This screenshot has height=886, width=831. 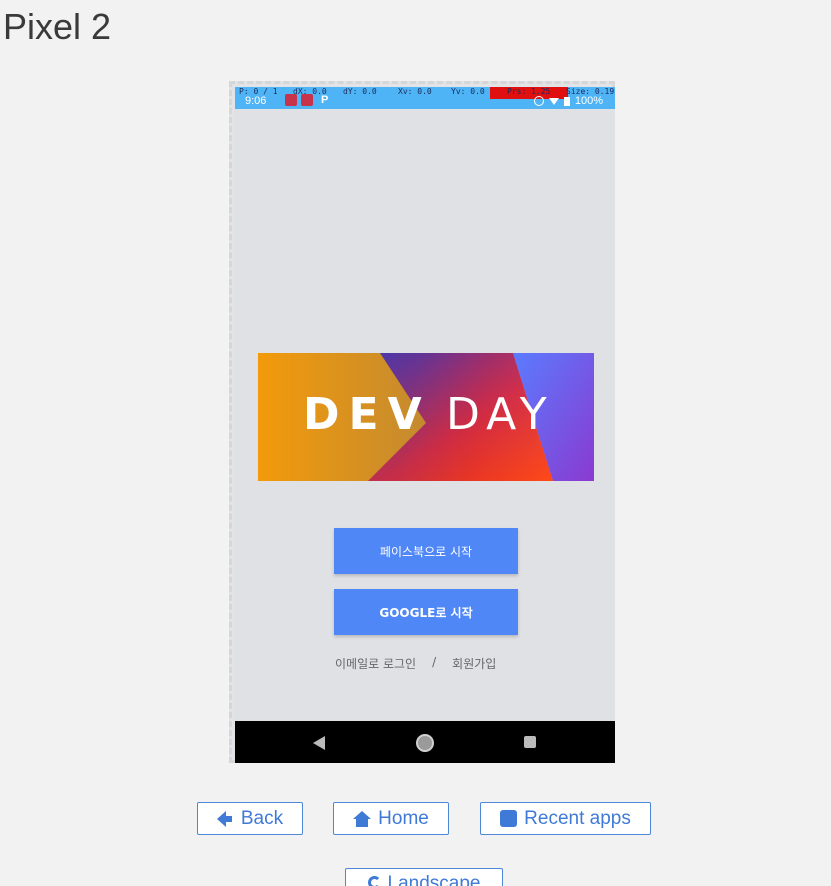 I want to click on battery-level: 100%, so click(x=588, y=101).